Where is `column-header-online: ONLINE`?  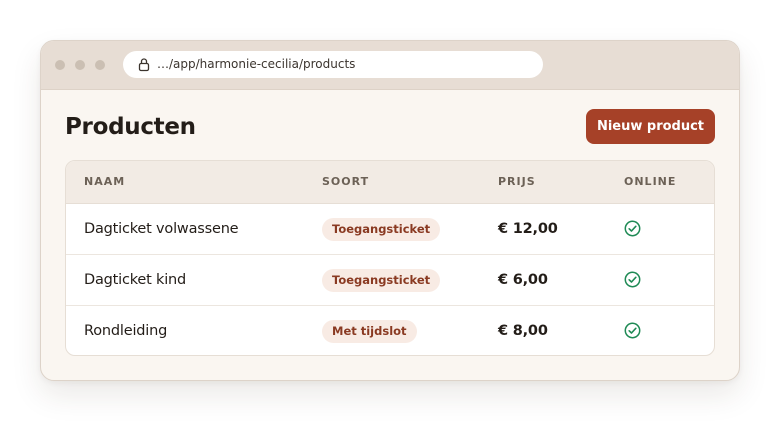
column-header-online: ONLINE is located at coordinates (650, 182).